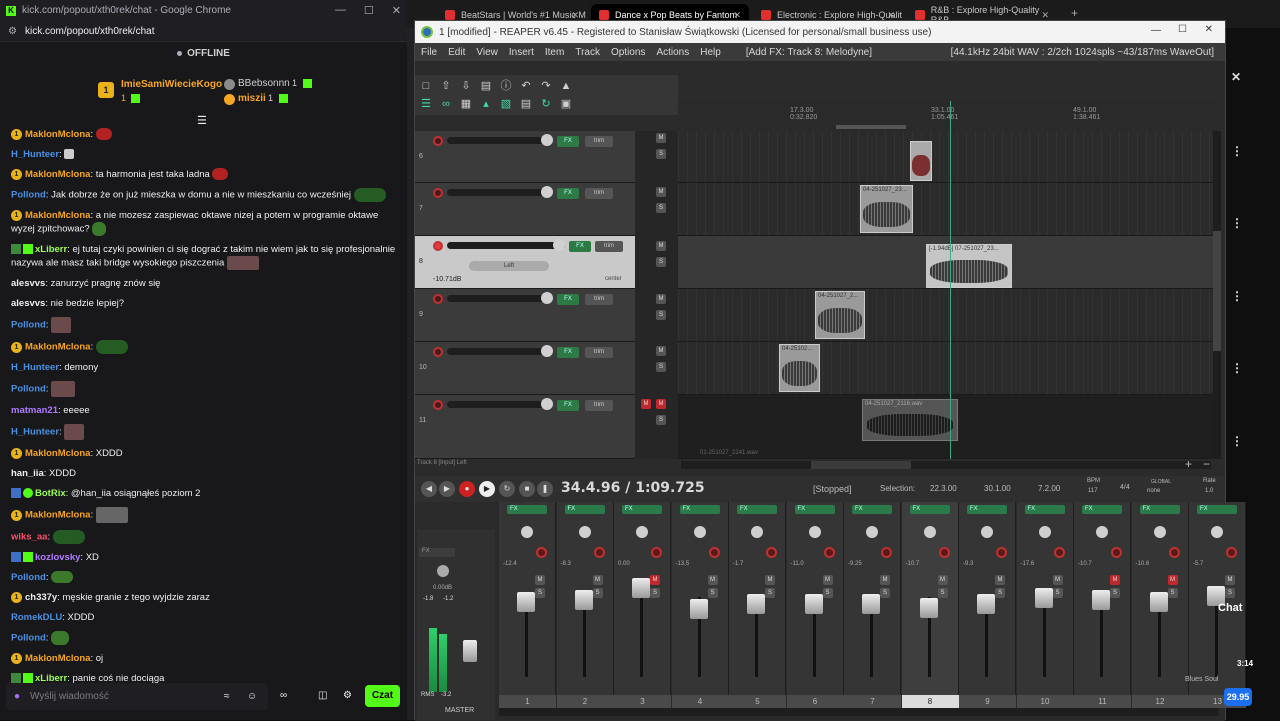  I want to click on selection-end: 30.1.00, so click(997, 488).